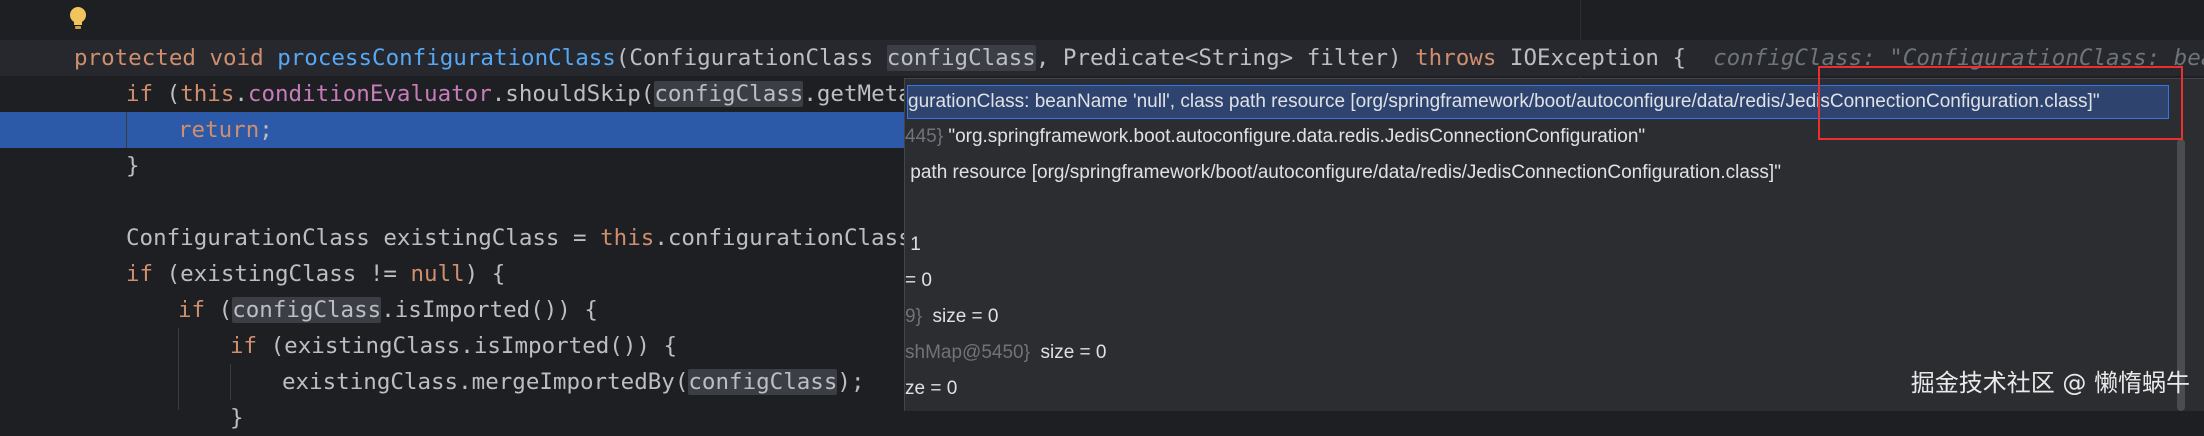  What do you see at coordinates (1591, 58) in the screenshot?
I see `exception-type: IOException {` at bounding box center [1591, 58].